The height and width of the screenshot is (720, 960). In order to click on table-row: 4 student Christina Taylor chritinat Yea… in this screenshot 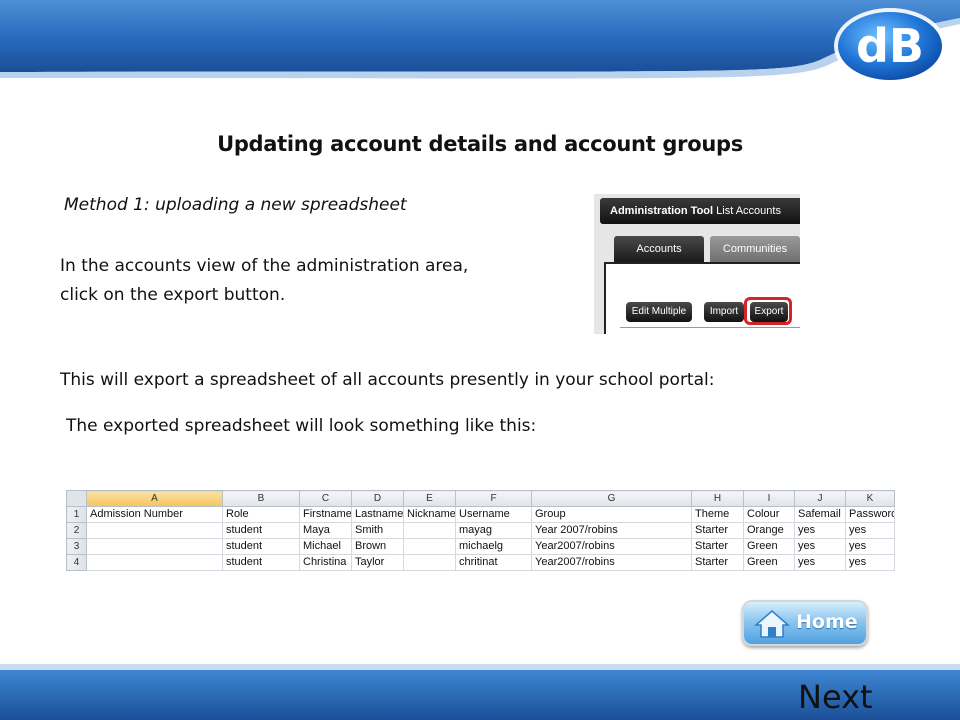, I will do `click(480, 562)`.